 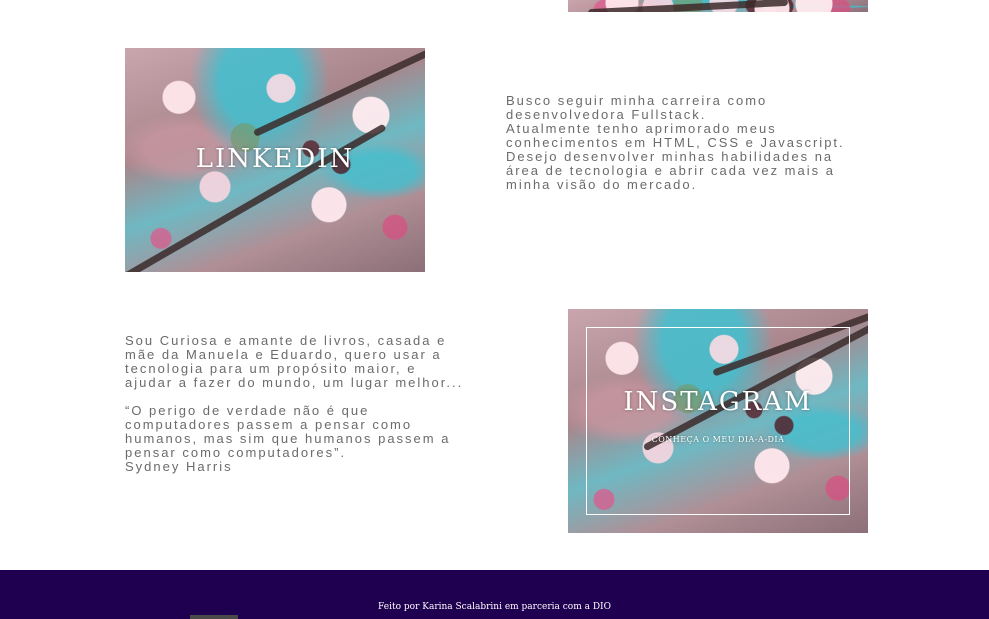 I want to click on career-line: conhecimentos em HTML, CSS e Javascript., so click(x=675, y=142).